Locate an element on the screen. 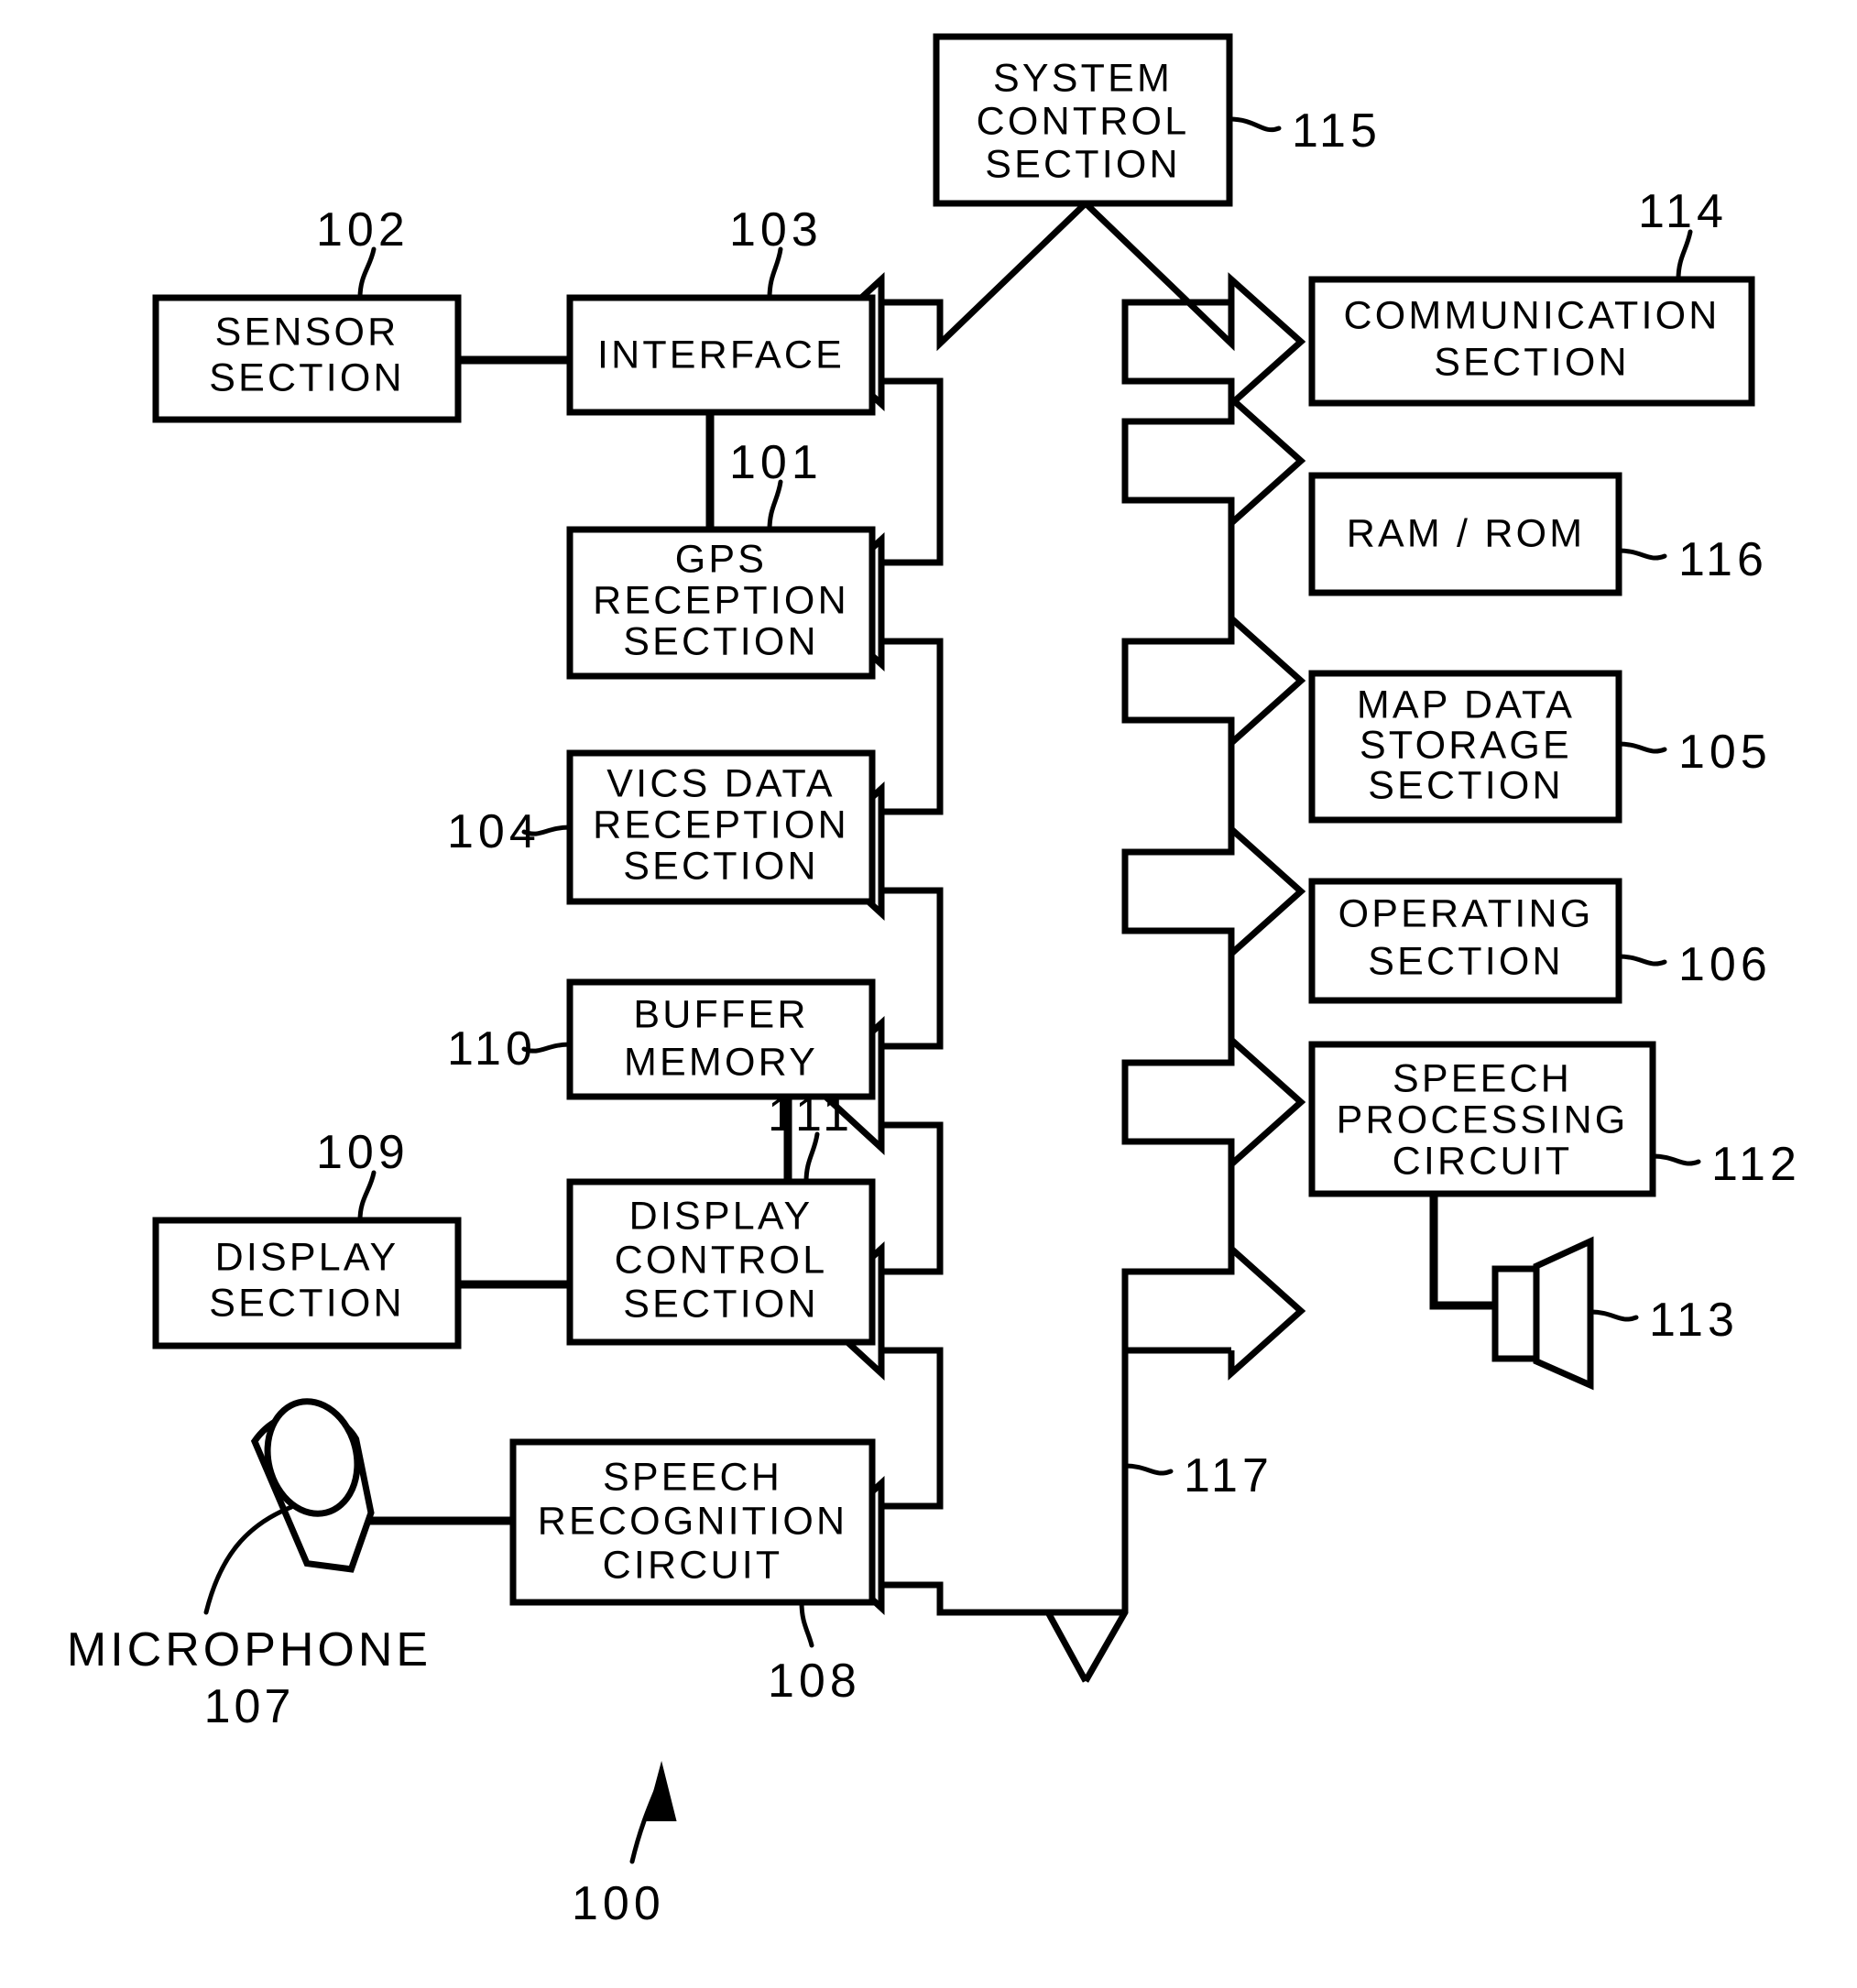 The height and width of the screenshot is (1988, 1857). block-ram-rom: RAM / ROM is located at coordinates (1465, 534).